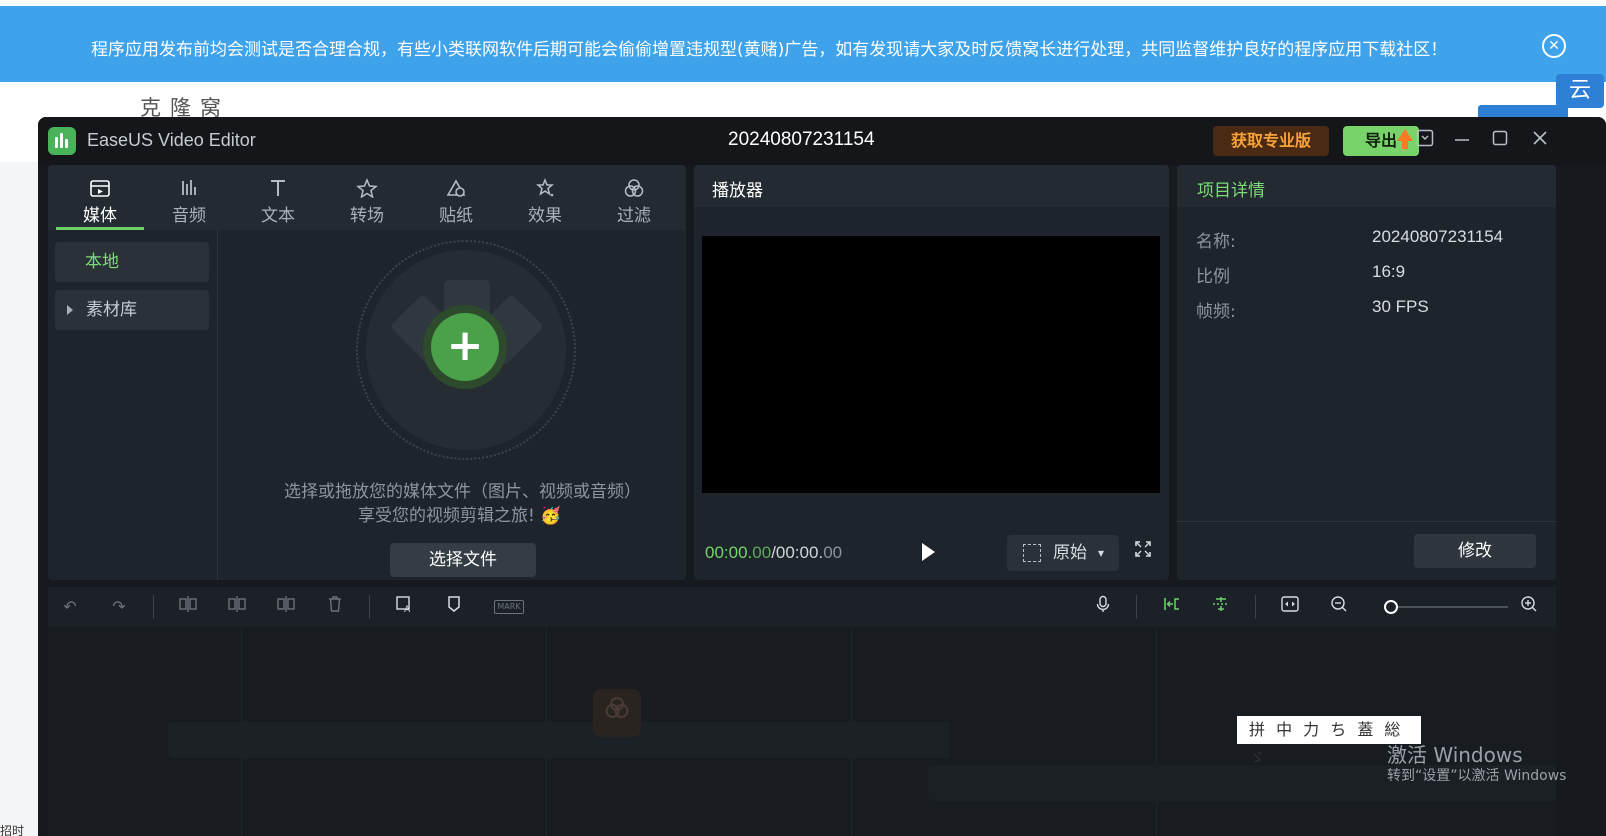 The width and height of the screenshot is (1606, 836). What do you see at coordinates (119, 607) in the screenshot?
I see `redo-icon: ↷` at bounding box center [119, 607].